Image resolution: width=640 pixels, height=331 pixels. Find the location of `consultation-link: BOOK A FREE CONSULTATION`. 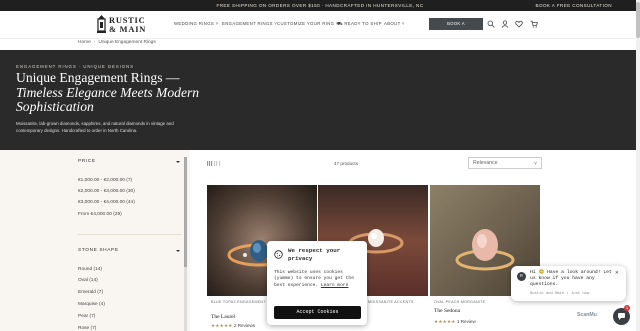

consultation-link: BOOK A FREE CONSULTATION is located at coordinates (574, 5).